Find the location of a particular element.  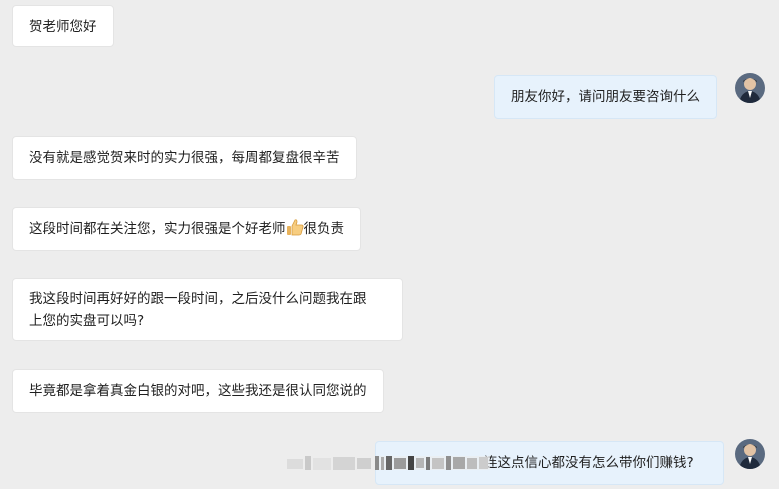

message-bubble-incoming: 没有就是感觉贺来时的实力很强，每周都复盘很辛苦 is located at coordinates (184, 158).